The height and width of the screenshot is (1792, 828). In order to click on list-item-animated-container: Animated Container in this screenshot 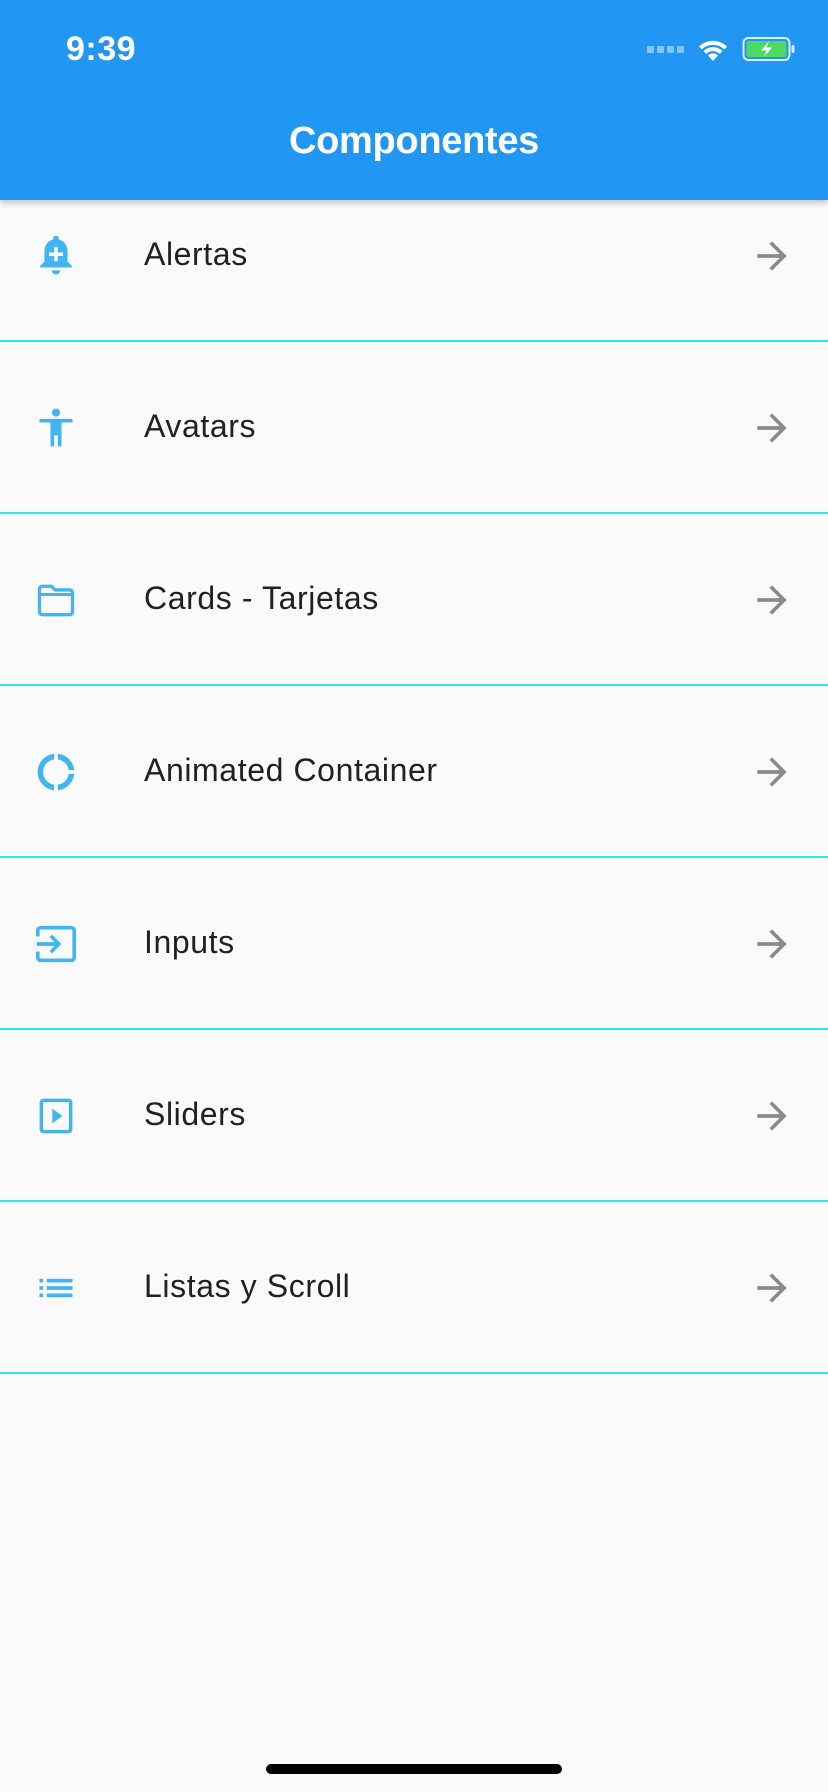, I will do `click(414, 772)`.